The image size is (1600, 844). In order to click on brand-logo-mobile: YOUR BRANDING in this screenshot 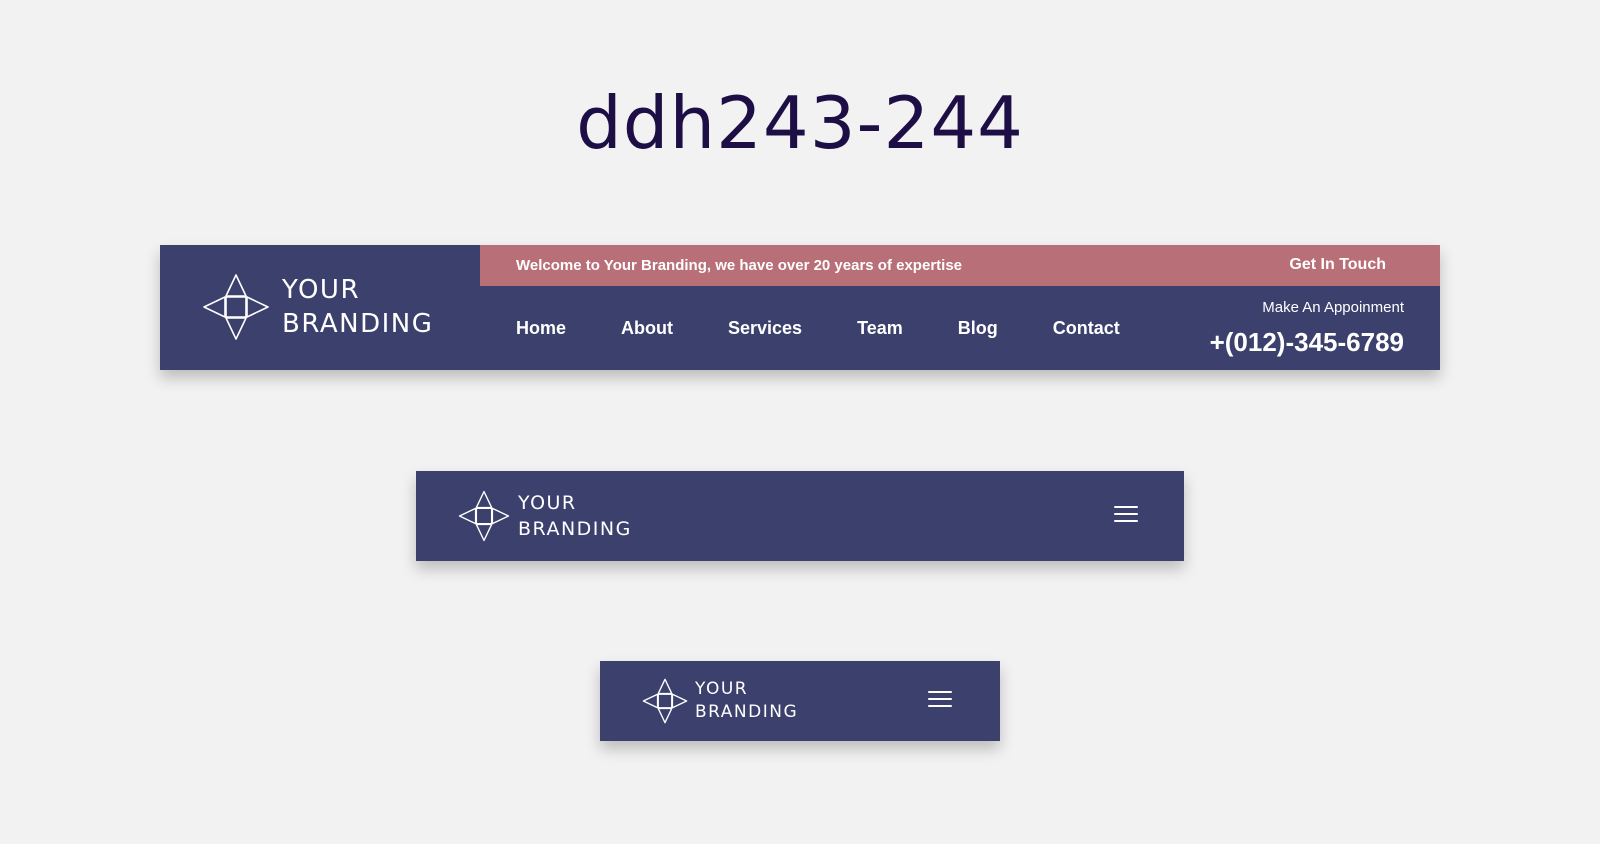, I will do `click(720, 701)`.